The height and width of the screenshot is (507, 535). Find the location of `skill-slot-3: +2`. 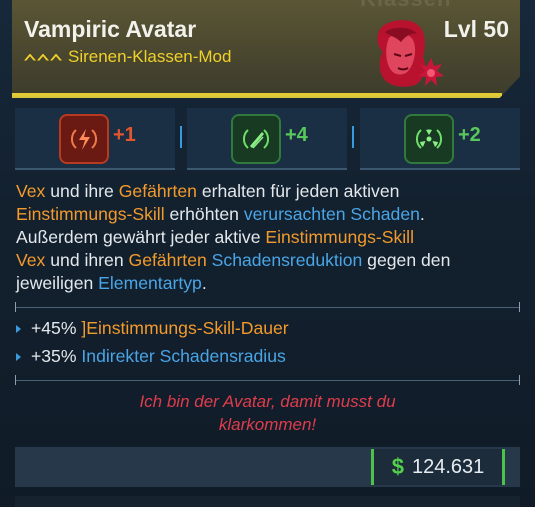

skill-slot-3: +2 is located at coordinates (440, 139).